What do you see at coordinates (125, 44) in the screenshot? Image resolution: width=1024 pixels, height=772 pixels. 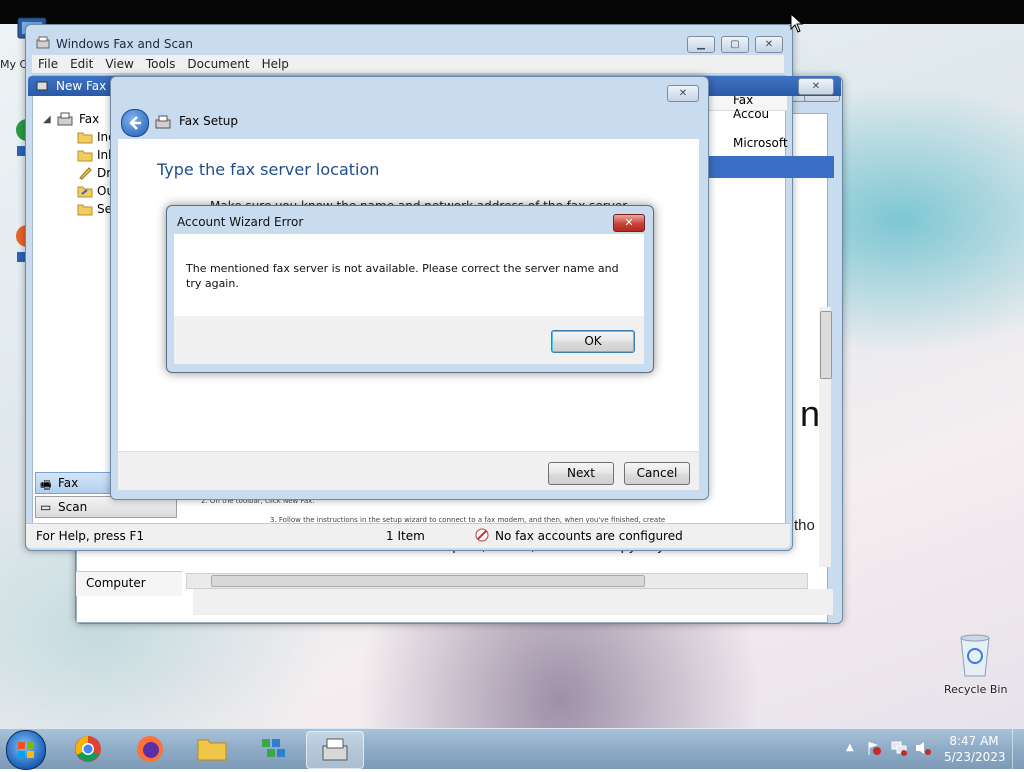 I see `window-title: Windows Fax and Scan` at bounding box center [125, 44].